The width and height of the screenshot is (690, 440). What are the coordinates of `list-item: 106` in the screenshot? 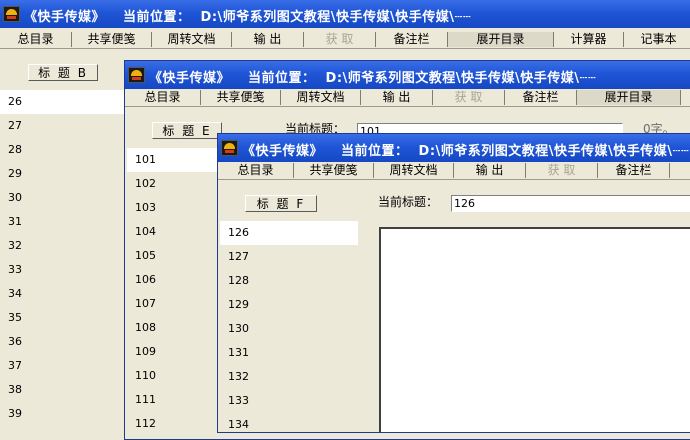 It's located at (175, 280).